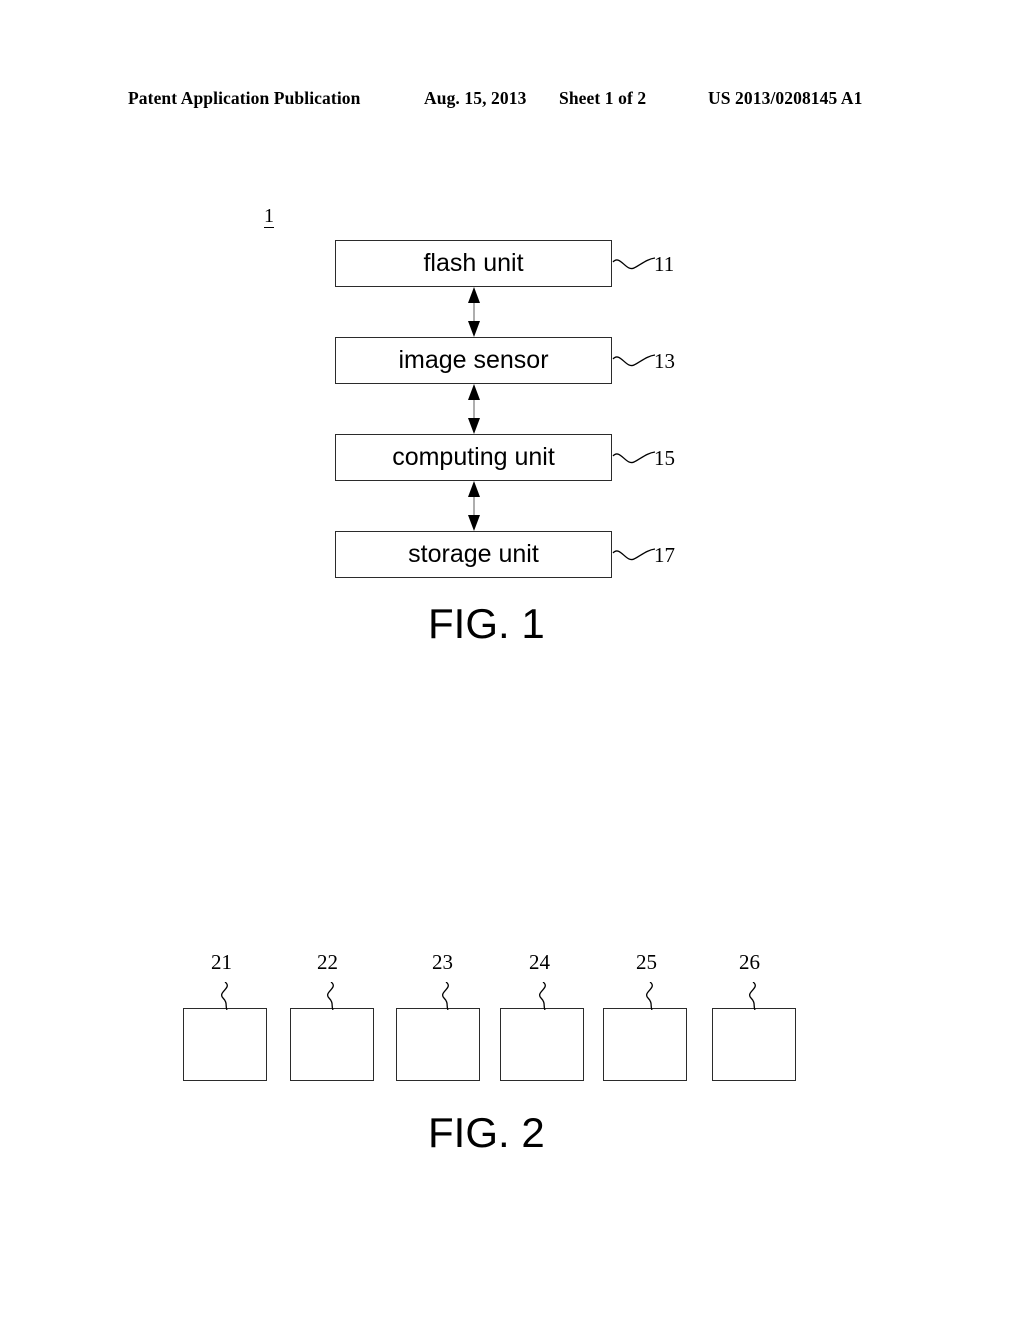 This screenshot has width=1024, height=1320. Describe the element at coordinates (749, 962) in the screenshot. I see `reference-numeral: 26` at that location.